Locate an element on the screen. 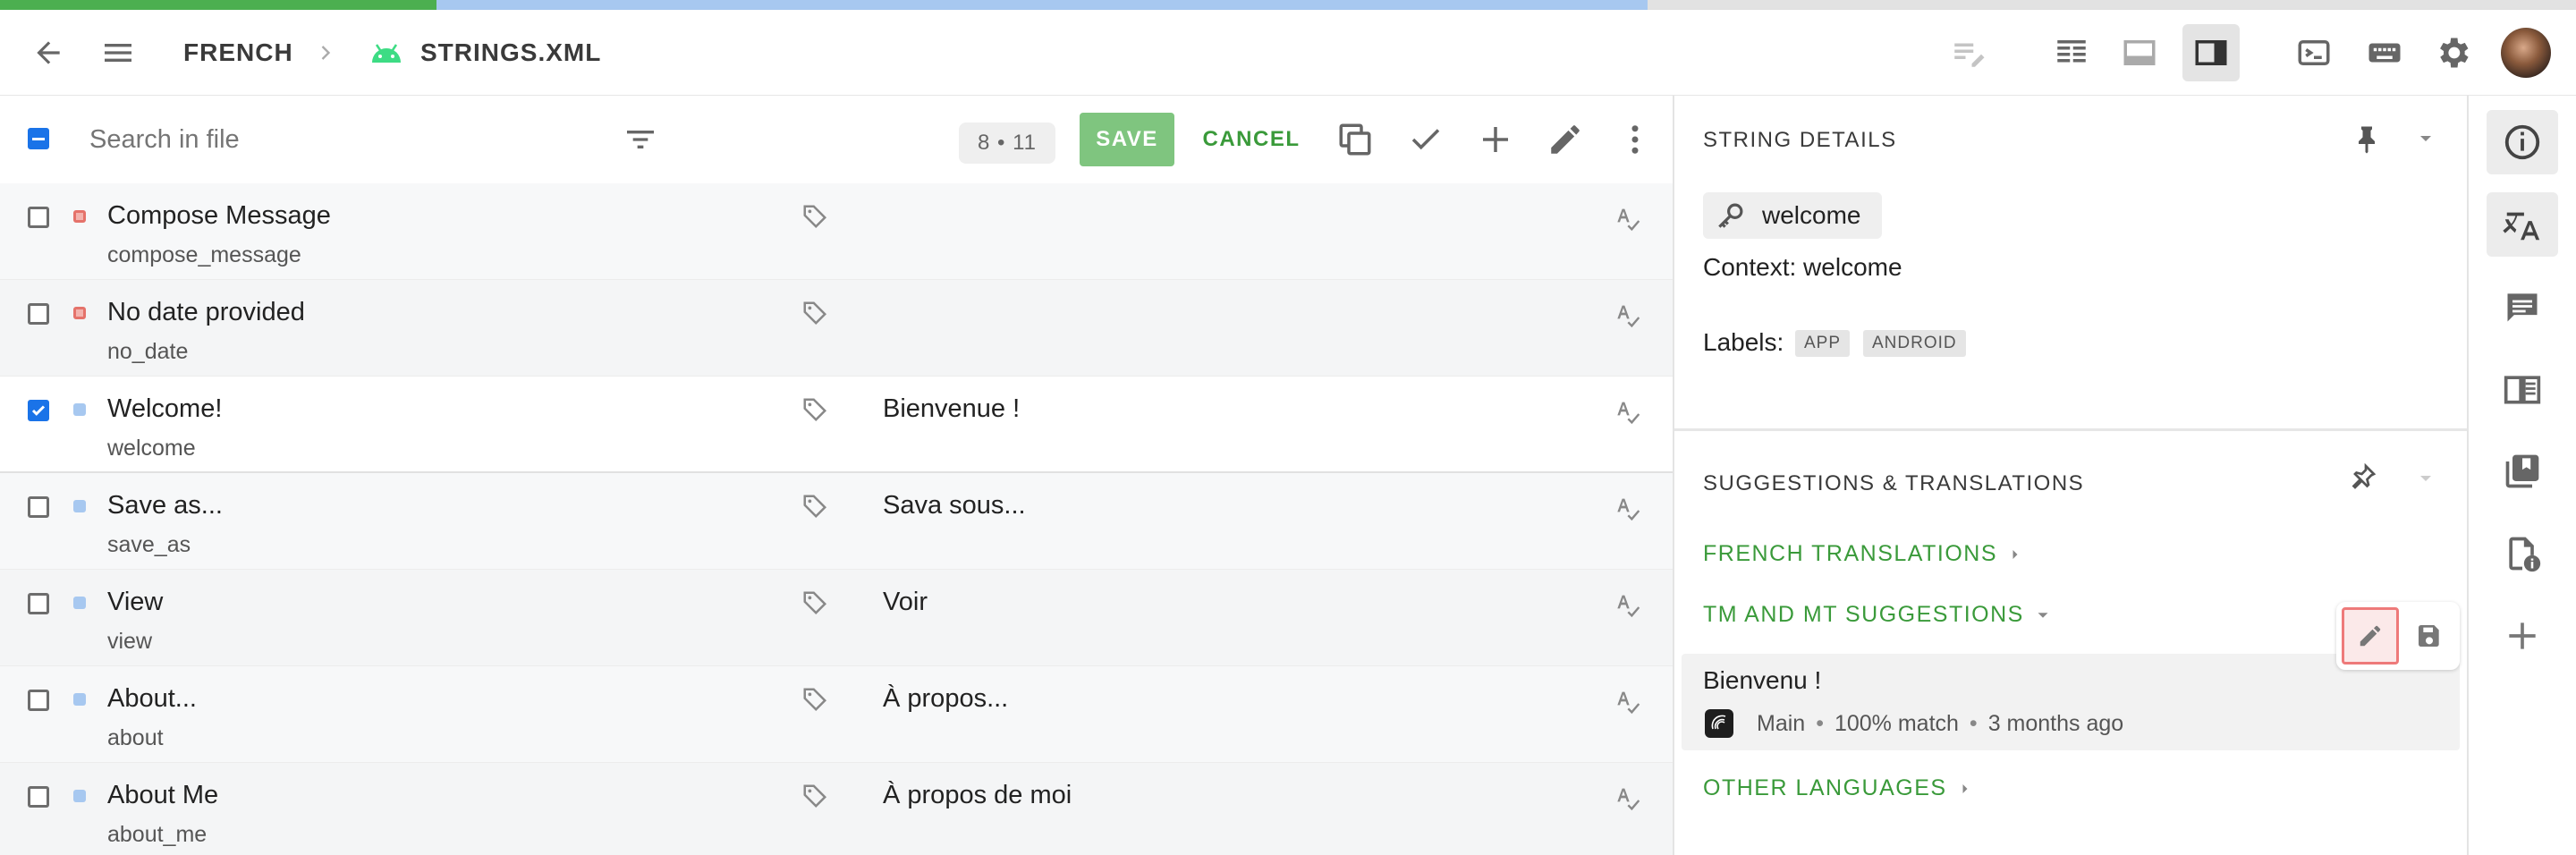 This screenshot has width=2576, height=855. table-layout-icon is located at coordinates (2071, 52).